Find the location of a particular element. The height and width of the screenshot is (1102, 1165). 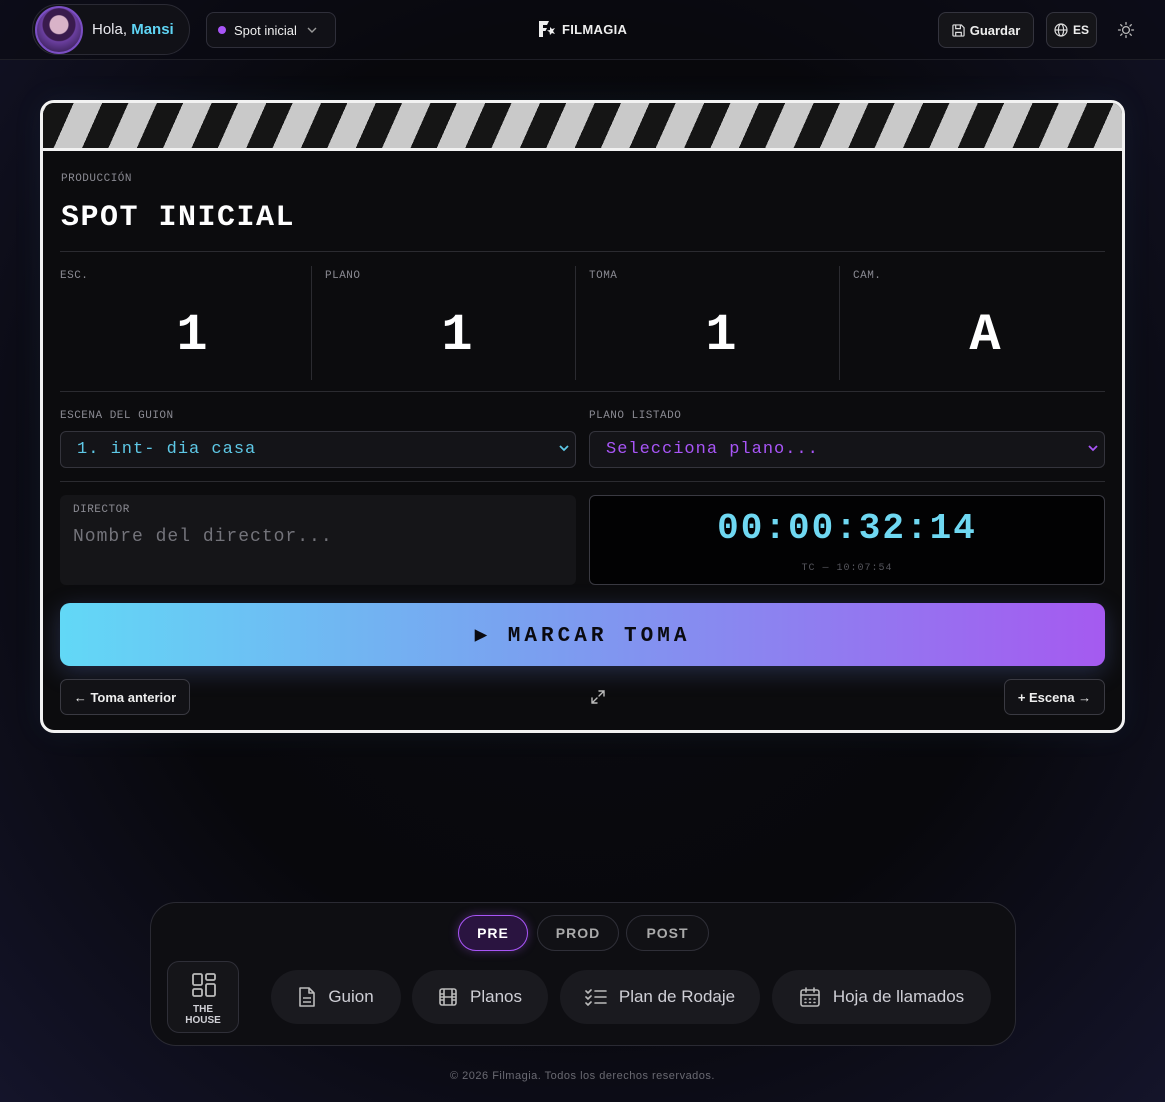

scene-select: 1. int- dia casa is located at coordinates (318, 449).